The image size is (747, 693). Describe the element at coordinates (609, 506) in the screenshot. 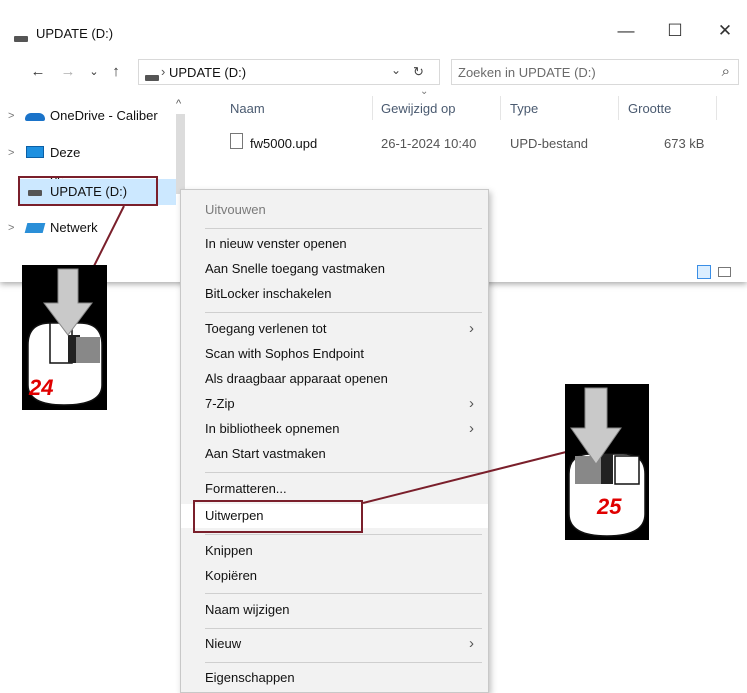

I see `step-number-25: 25` at that location.